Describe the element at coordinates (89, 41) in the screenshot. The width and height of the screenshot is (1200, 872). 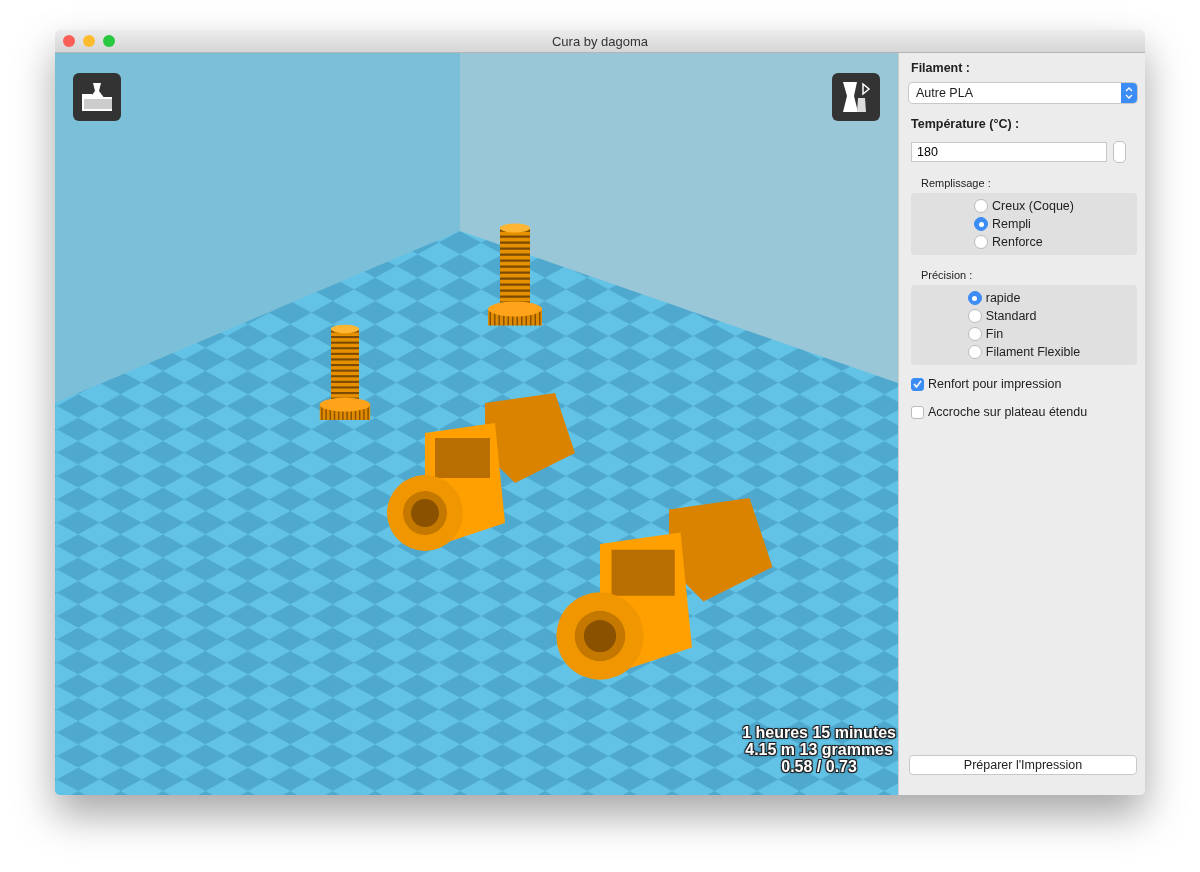
I see `minimize-button` at that location.